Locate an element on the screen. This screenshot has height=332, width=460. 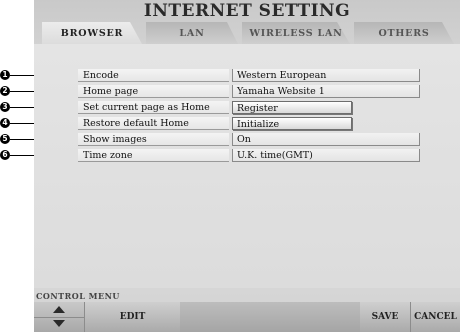
tab-wireless-lan: WIRELESS LAN is located at coordinates (296, 33).